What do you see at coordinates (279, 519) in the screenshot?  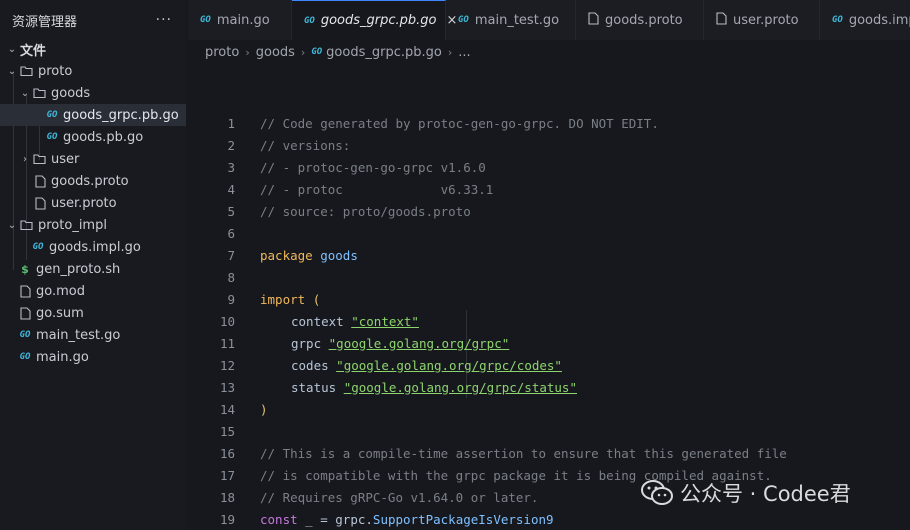 I see `keyword-token: const` at bounding box center [279, 519].